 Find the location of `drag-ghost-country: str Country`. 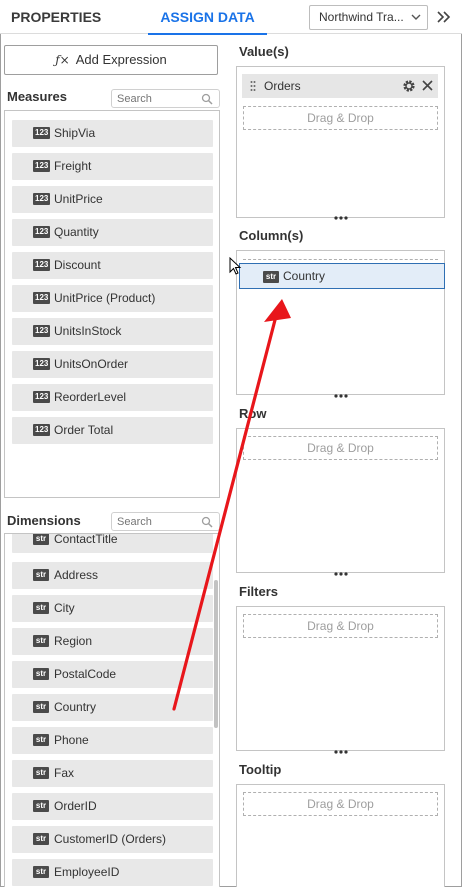

drag-ghost-country: str Country is located at coordinates (342, 276).